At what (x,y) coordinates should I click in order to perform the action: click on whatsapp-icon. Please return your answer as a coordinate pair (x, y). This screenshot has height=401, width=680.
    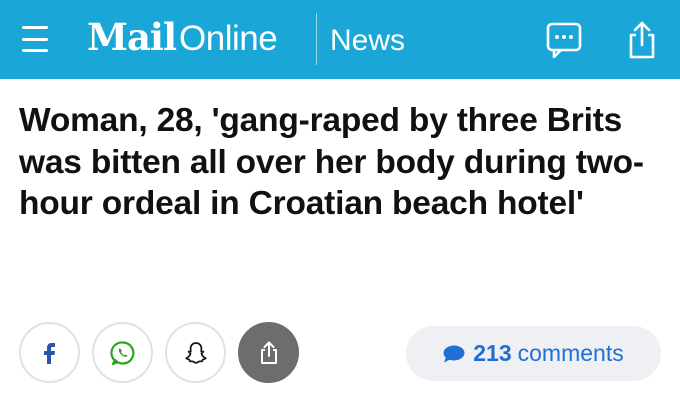
    Looking at the image, I should click on (121, 352).